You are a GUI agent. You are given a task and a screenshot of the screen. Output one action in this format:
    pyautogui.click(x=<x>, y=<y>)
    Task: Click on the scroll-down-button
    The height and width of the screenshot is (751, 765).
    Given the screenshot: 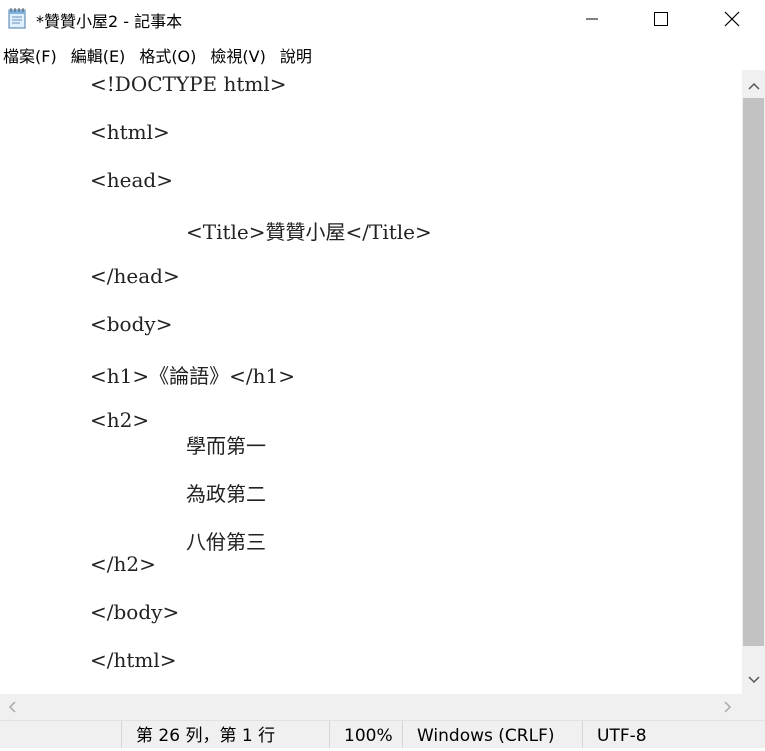 What is the action you would take?
    pyautogui.click(x=753, y=680)
    